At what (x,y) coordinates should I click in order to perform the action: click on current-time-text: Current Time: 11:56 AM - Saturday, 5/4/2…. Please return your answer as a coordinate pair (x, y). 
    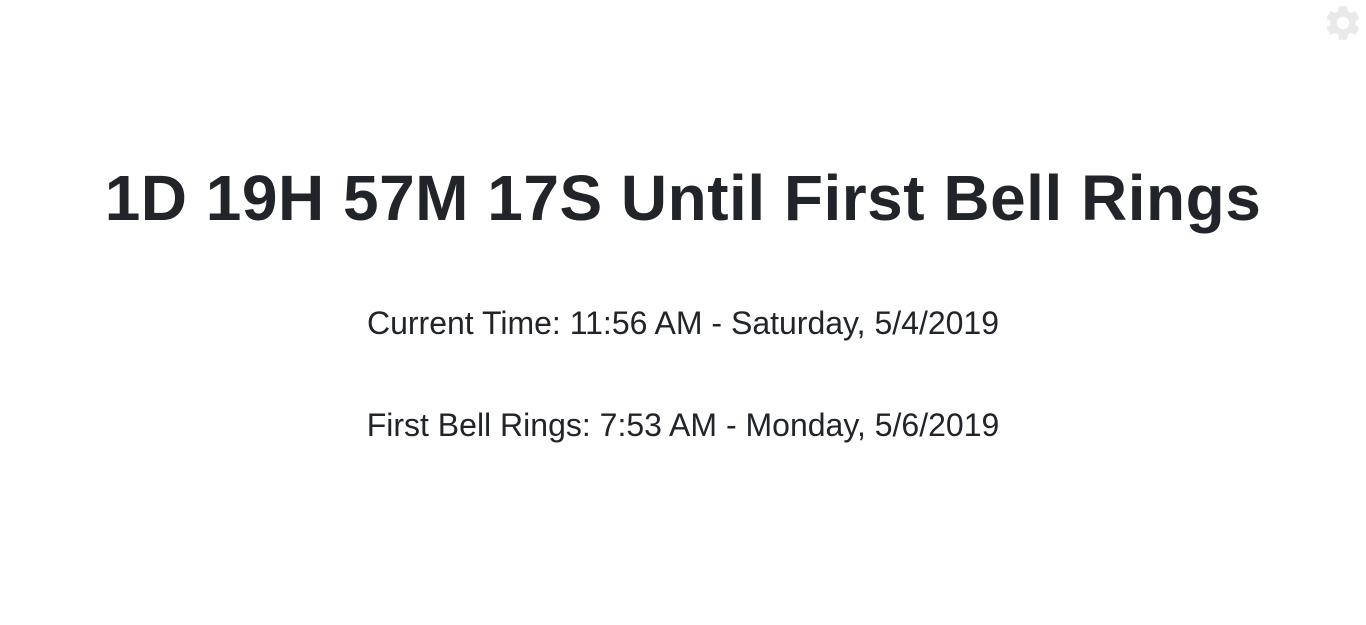
    Looking at the image, I should click on (683, 323).